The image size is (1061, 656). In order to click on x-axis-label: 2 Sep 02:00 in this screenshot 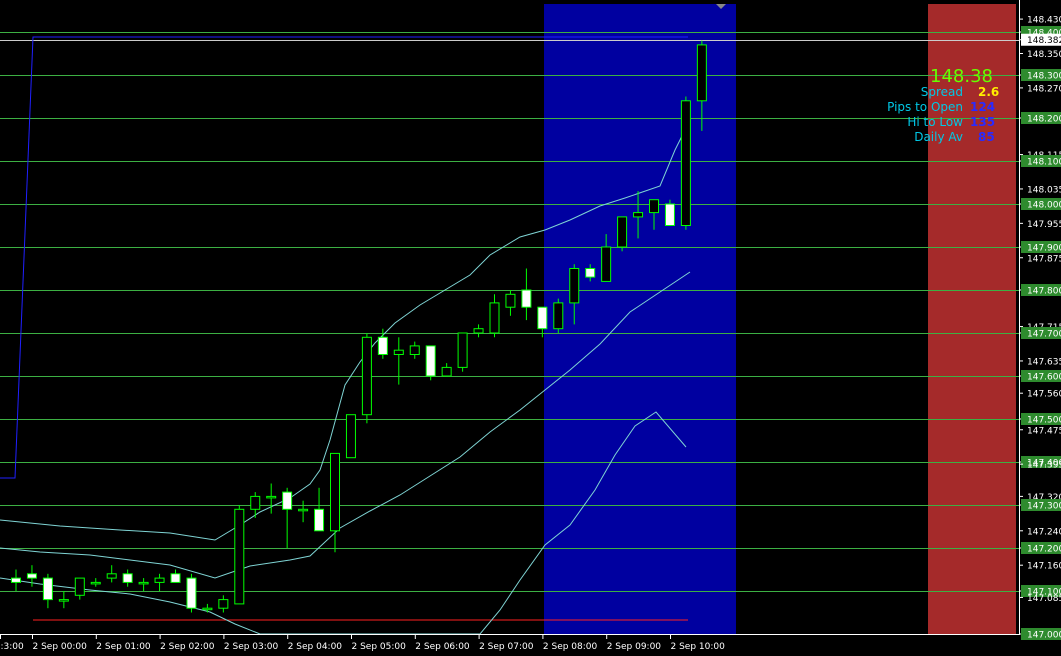, I will do `click(187, 647)`.